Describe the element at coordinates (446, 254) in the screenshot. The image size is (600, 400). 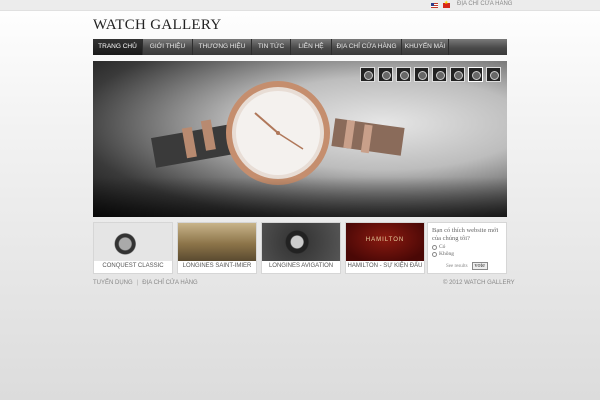
I see `poll-option-label: Không` at that location.